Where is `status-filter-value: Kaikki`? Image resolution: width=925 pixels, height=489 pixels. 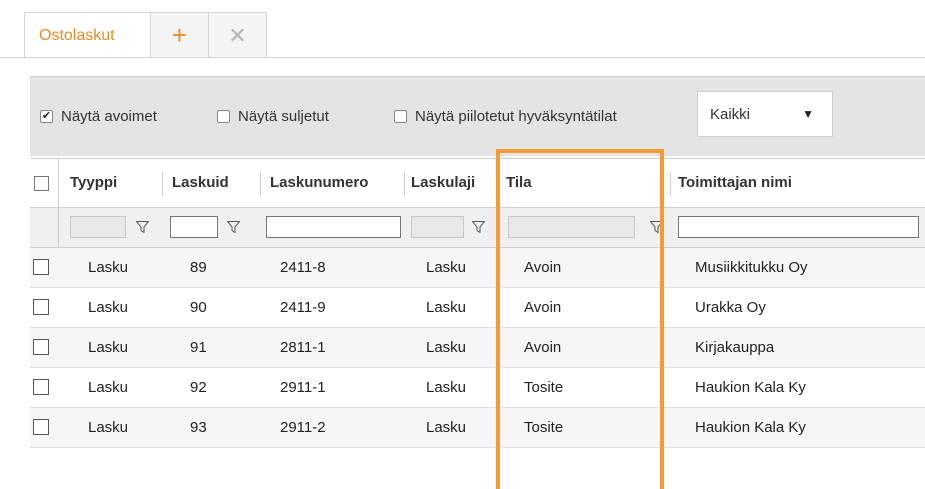
status-filter-value: Kaikki is located at coordinates (730, 114).